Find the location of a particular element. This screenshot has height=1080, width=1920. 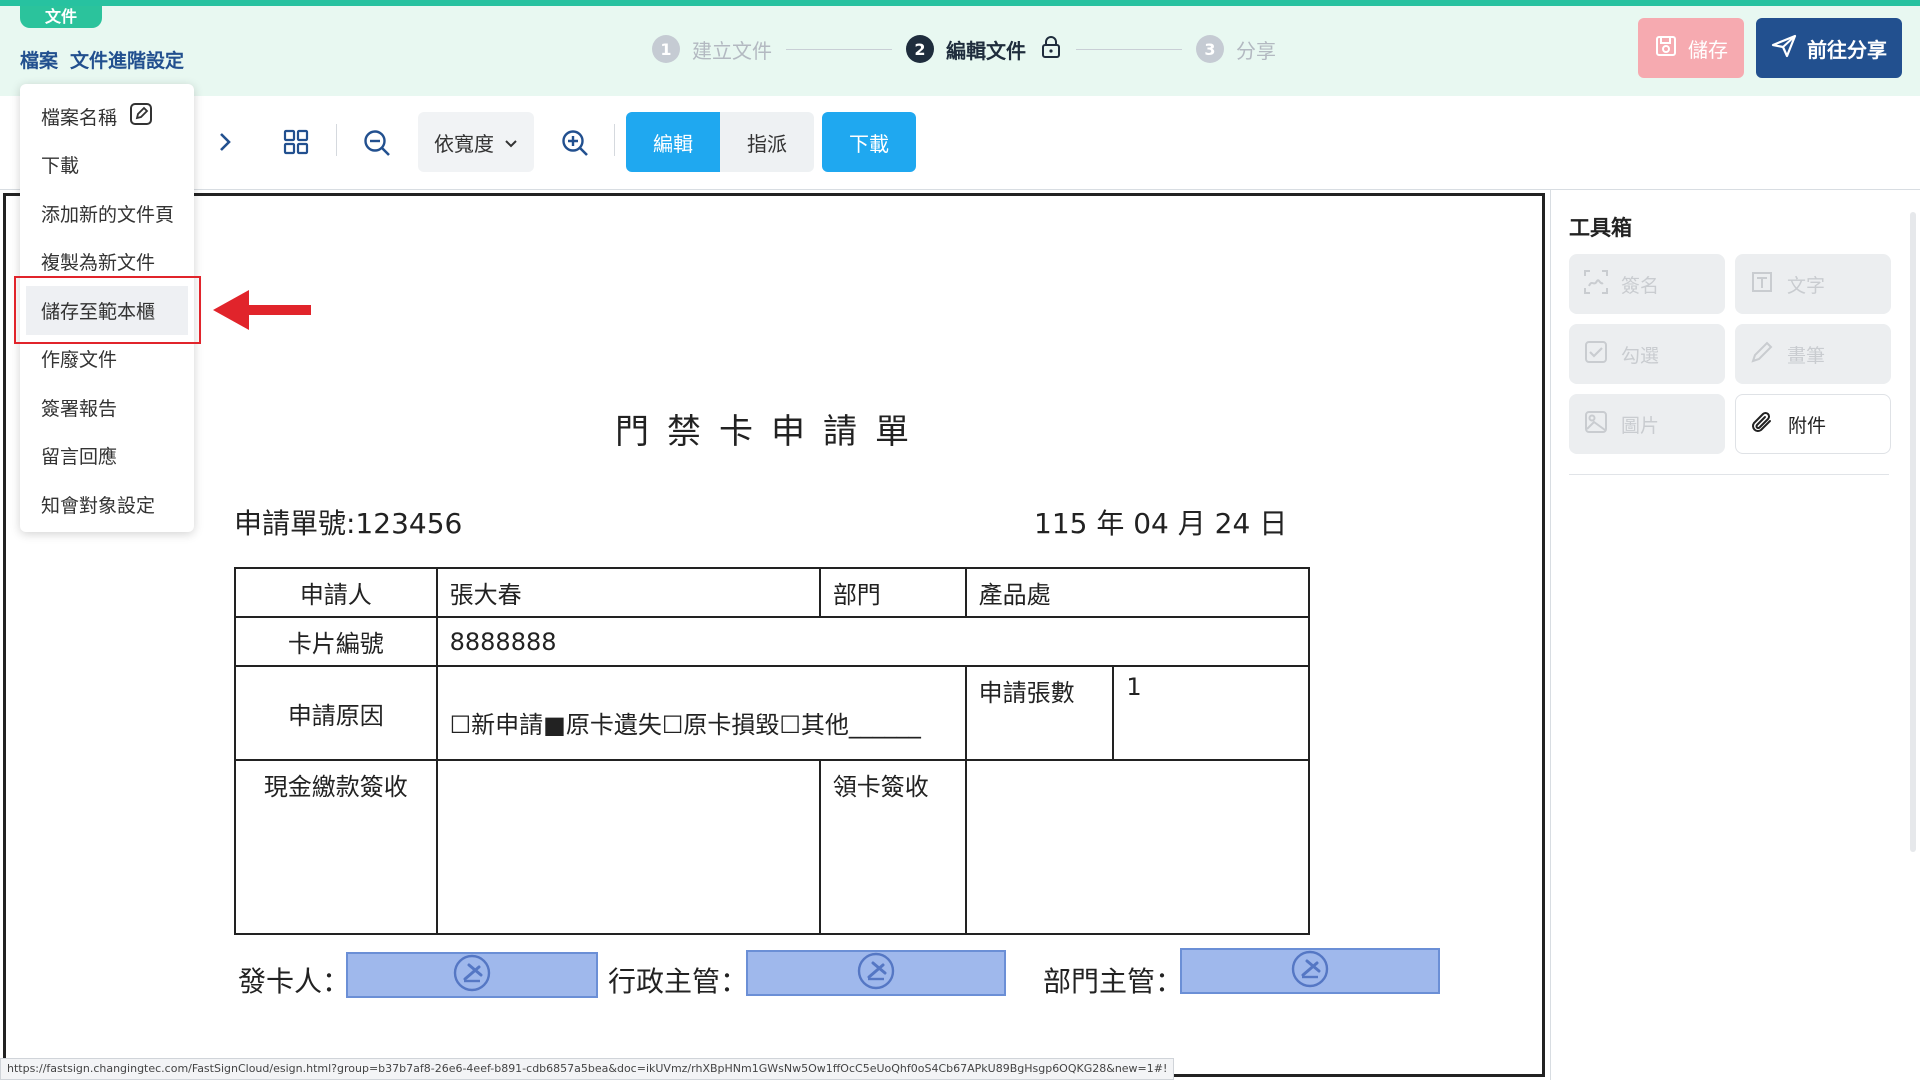

red-arrow-annotation is located at coordinates (262, 312).